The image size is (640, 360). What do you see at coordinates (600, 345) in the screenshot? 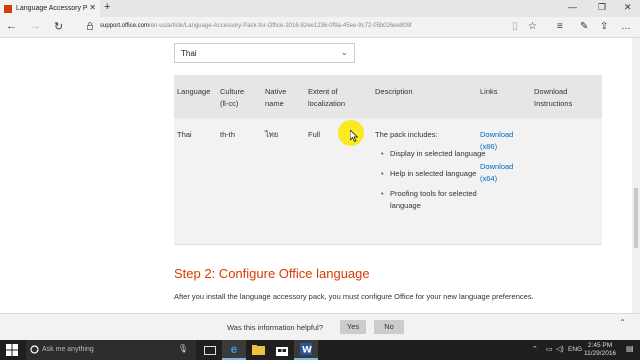
I see `clock-time: 2:45 PM` at bounding box center [600, 345].